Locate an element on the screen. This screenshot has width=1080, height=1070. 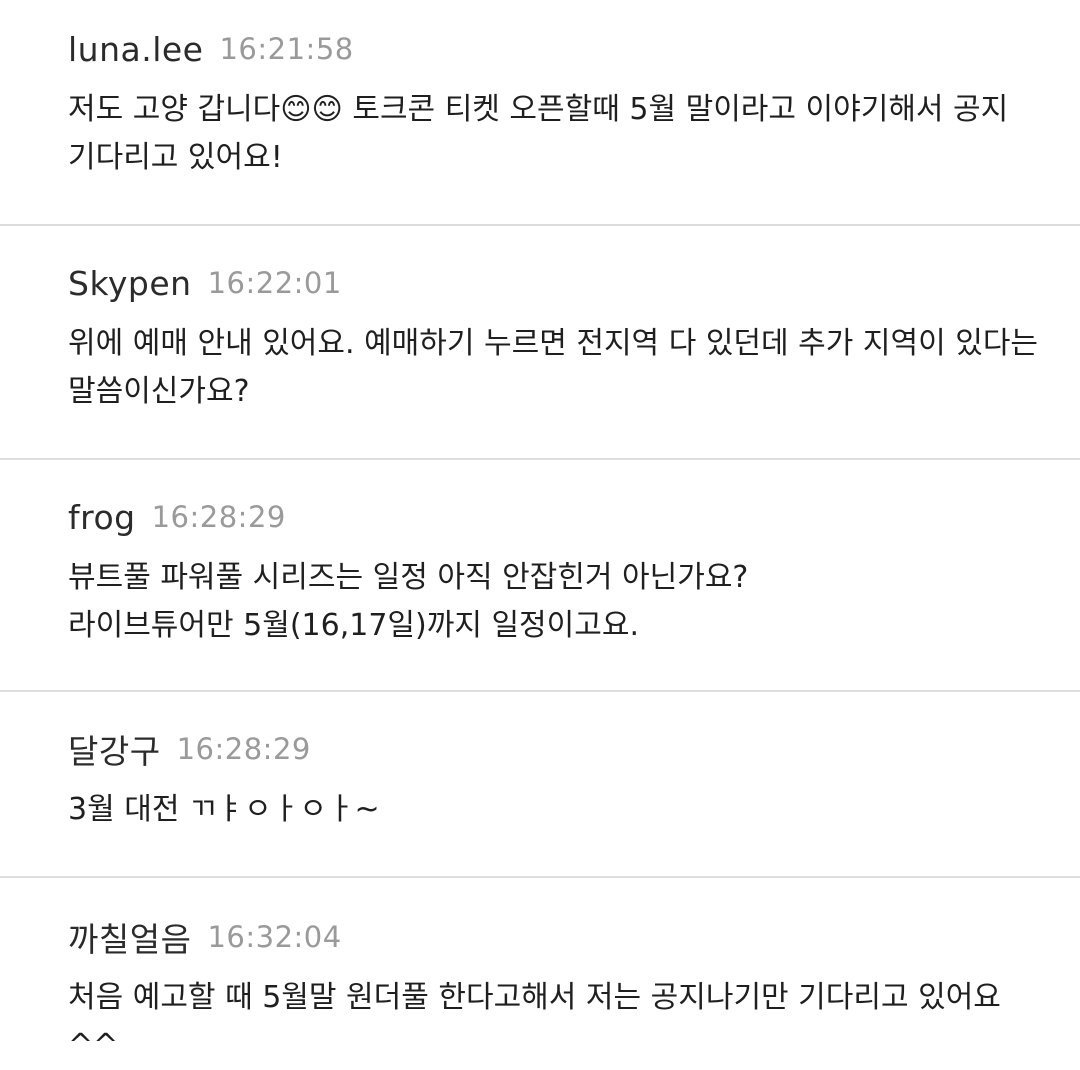
comment-item: 달강구 16:28:29 3월 대전 ㄲㅑㅇㅏㅇㅏ~ is located at coordinates (540, 800).